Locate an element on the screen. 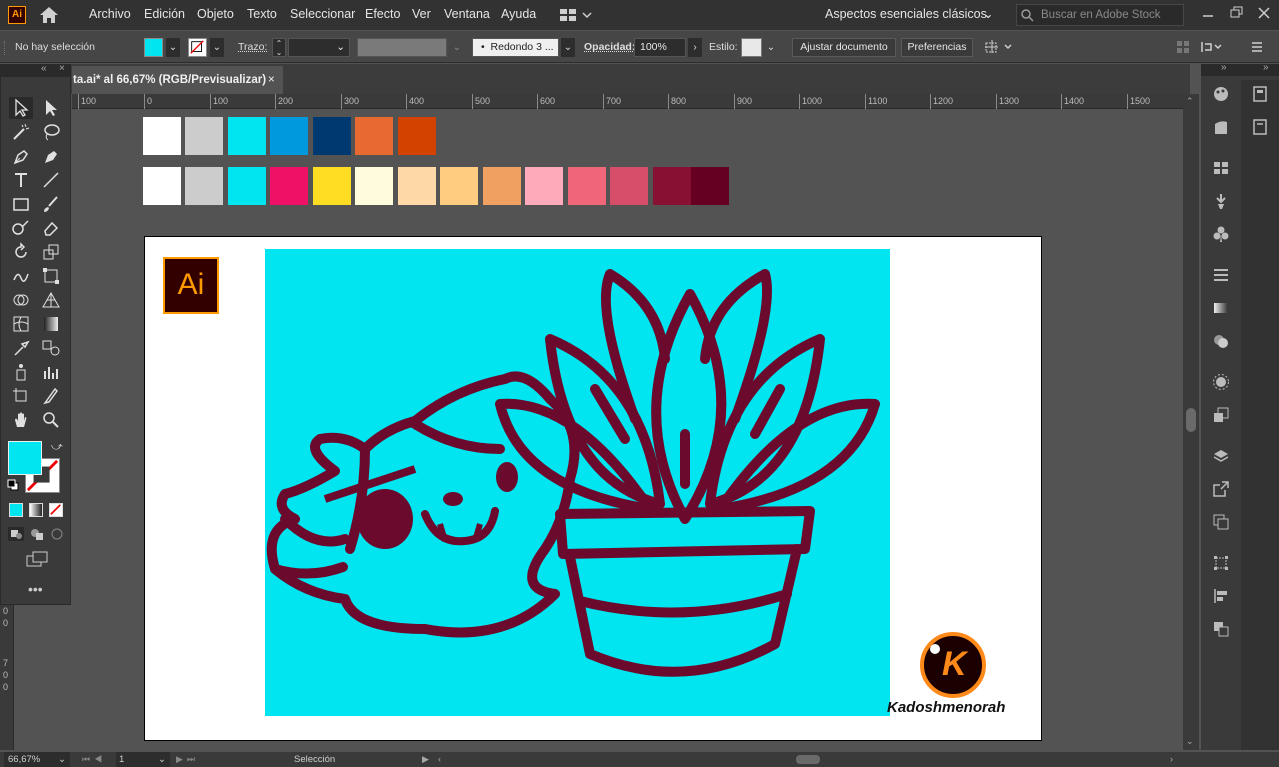 This screenshot has width=1279, height=767. menu-archivo: Archivo is located at coordinates (110, 15).